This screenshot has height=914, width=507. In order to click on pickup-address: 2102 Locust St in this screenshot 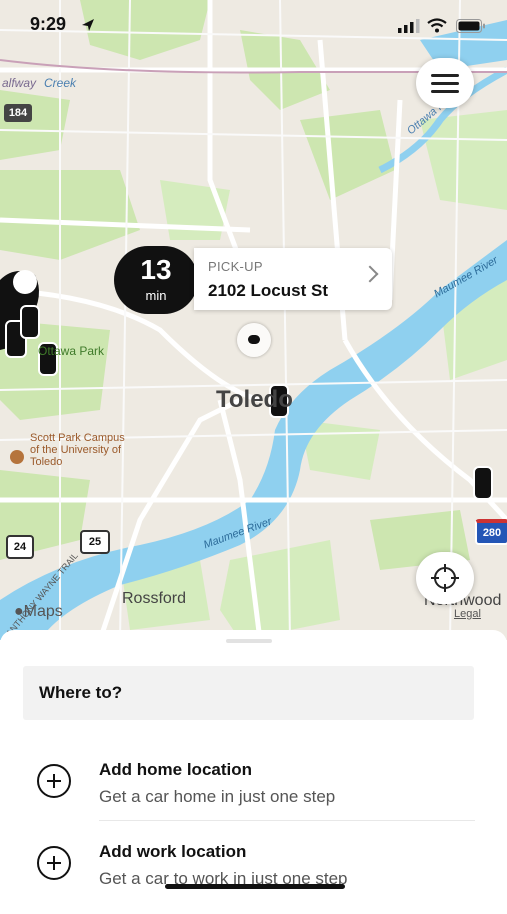, I will do `click(268, 290)`.